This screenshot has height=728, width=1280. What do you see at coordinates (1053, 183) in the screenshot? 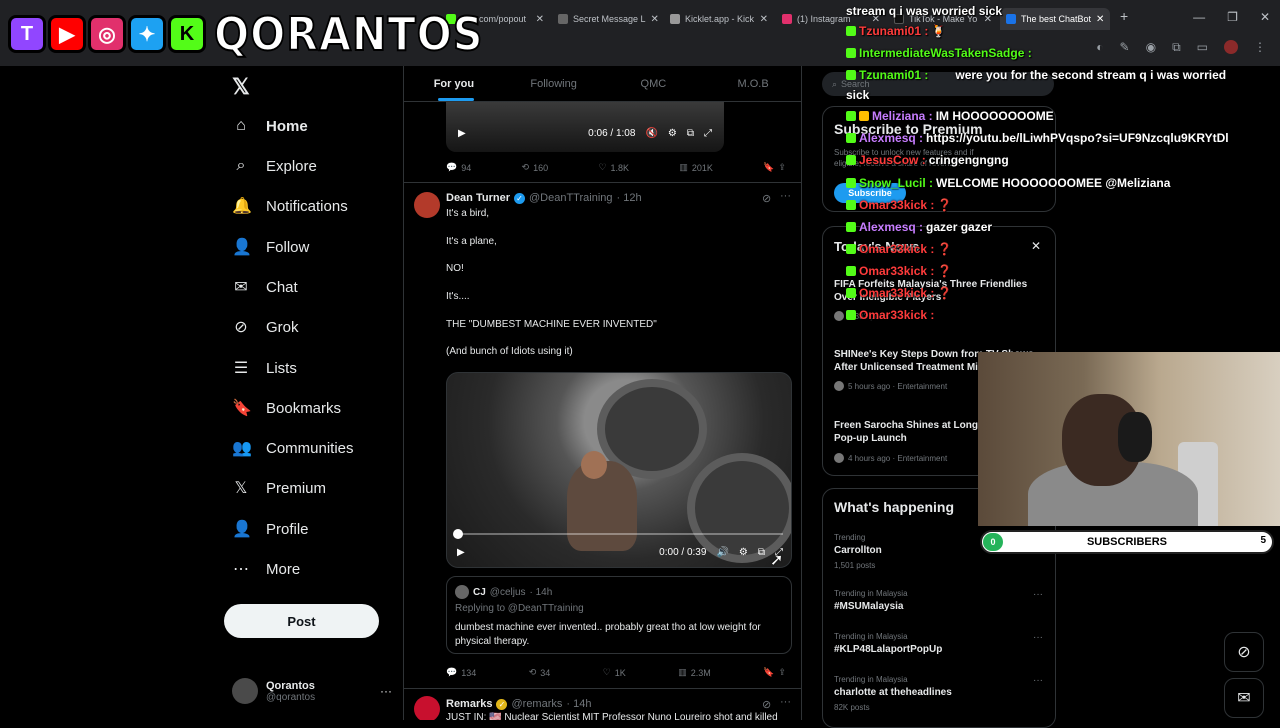
I see `chat-text: WELCOME HOOOOOOOMEE @Meliziana` at bounding box center [1053, 183].